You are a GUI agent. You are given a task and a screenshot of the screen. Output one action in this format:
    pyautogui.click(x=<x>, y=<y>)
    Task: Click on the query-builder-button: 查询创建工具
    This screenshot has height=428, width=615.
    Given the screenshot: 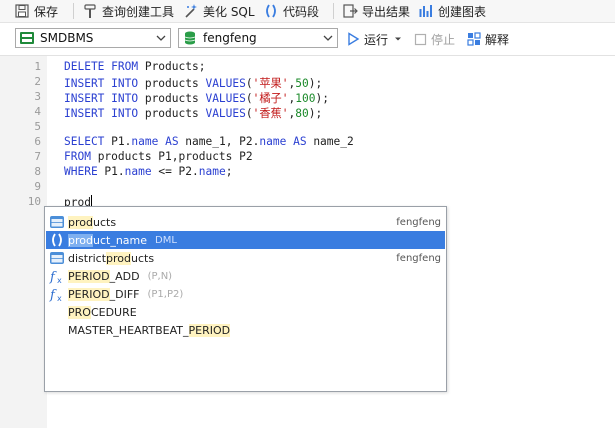 What is the action you would take?
    pyautogui.click(x=128, y=11)
    